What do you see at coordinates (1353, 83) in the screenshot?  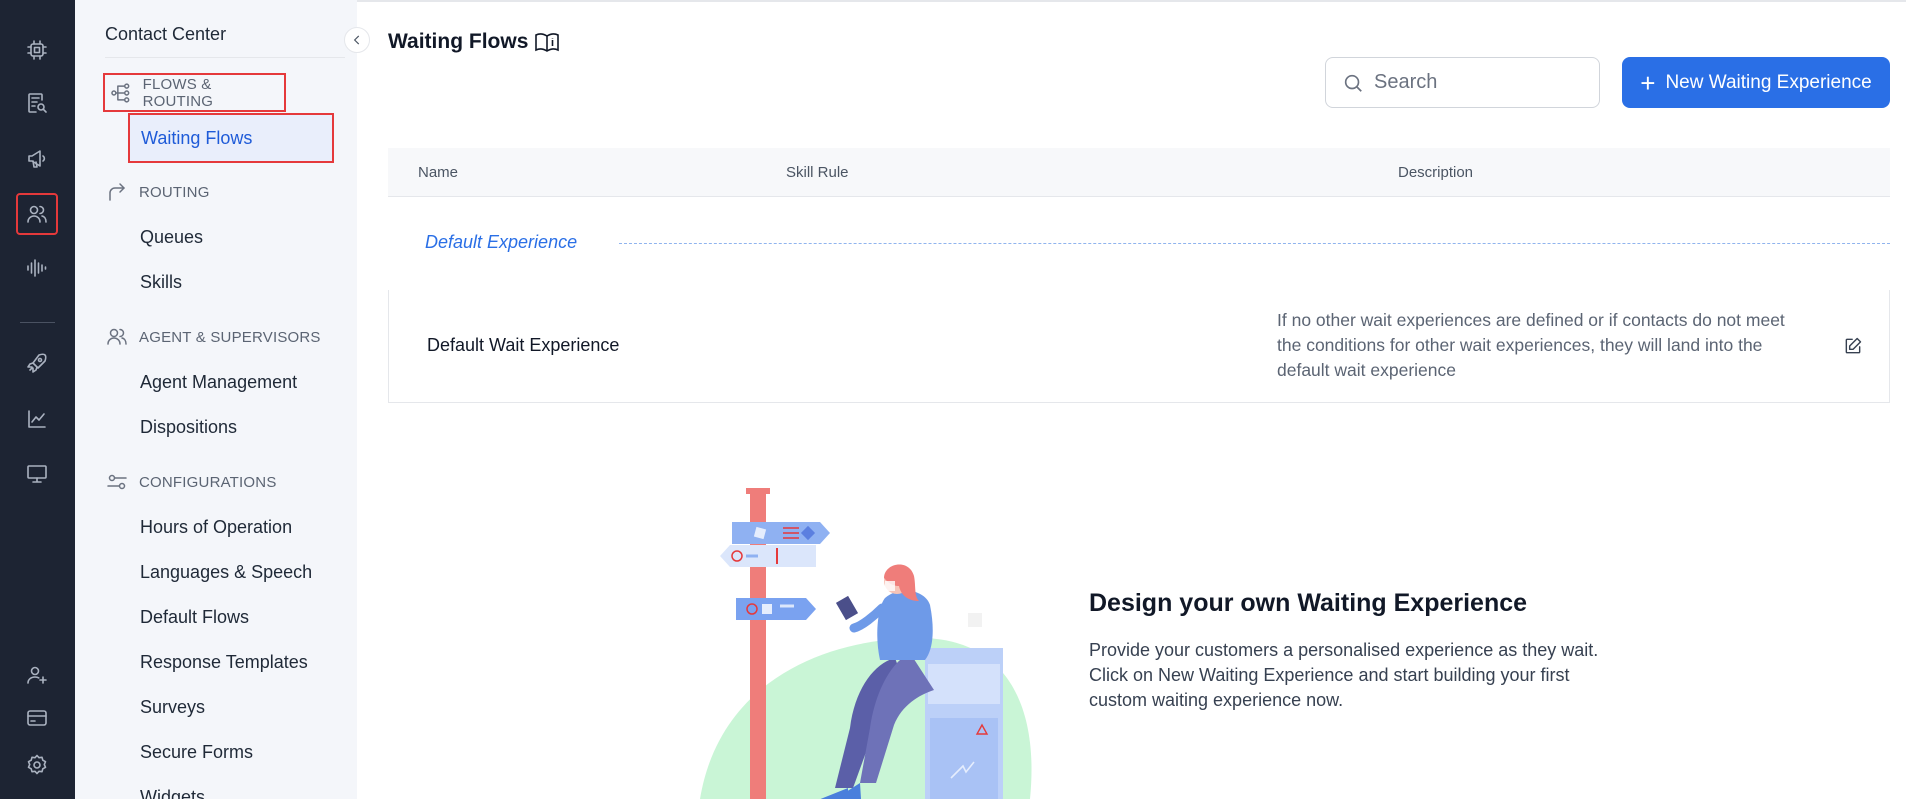 I see `search-icon` at bounding box center [1353, 83].